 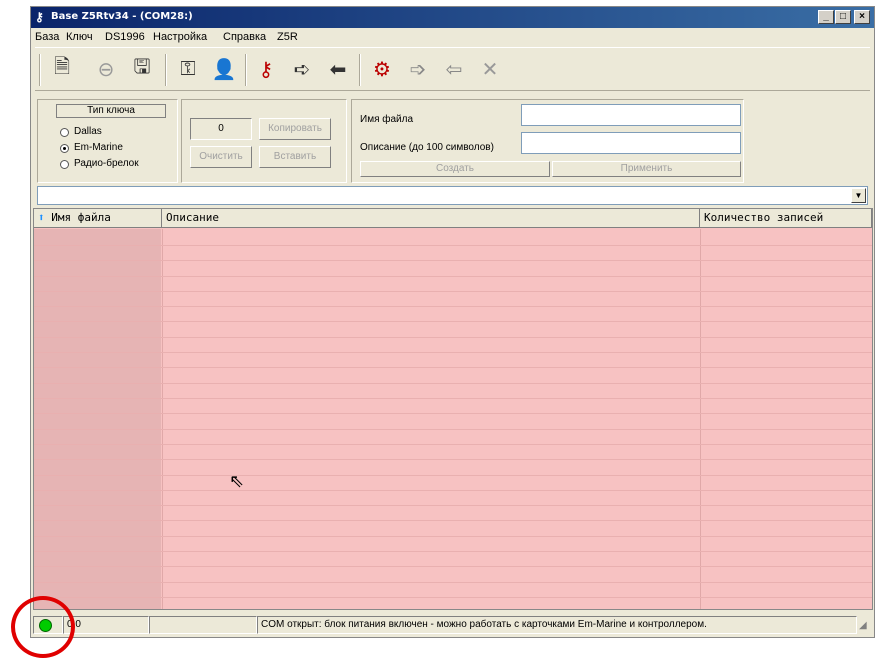 What do you see at coordinates (431, 218) in the screenshot?
I see `col-header-description: Описание` at bounding box center [431, 218].